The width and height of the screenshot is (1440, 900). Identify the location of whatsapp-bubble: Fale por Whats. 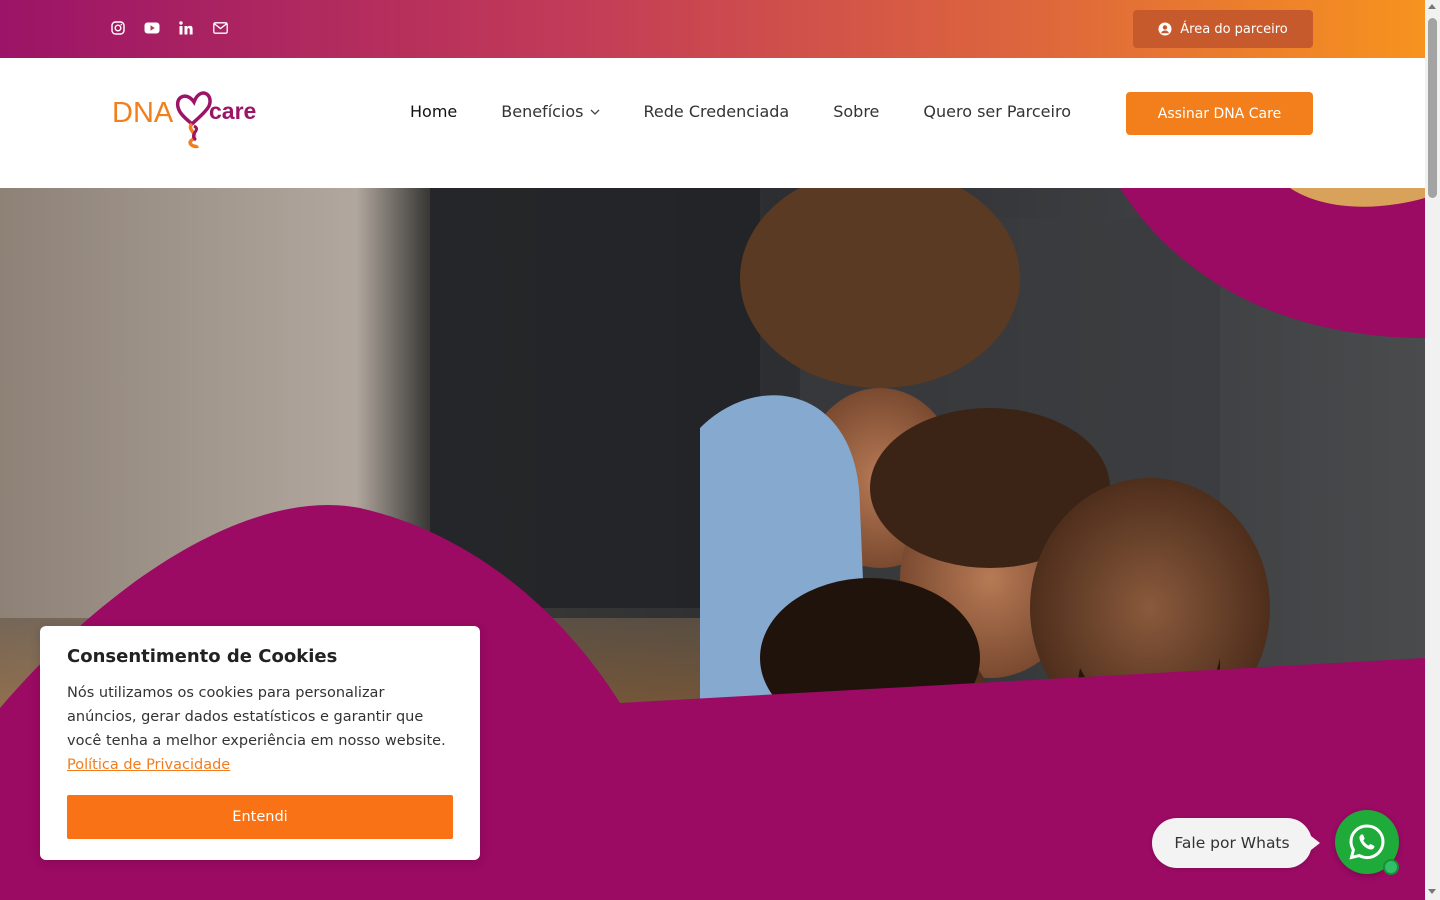
(1236, 843).